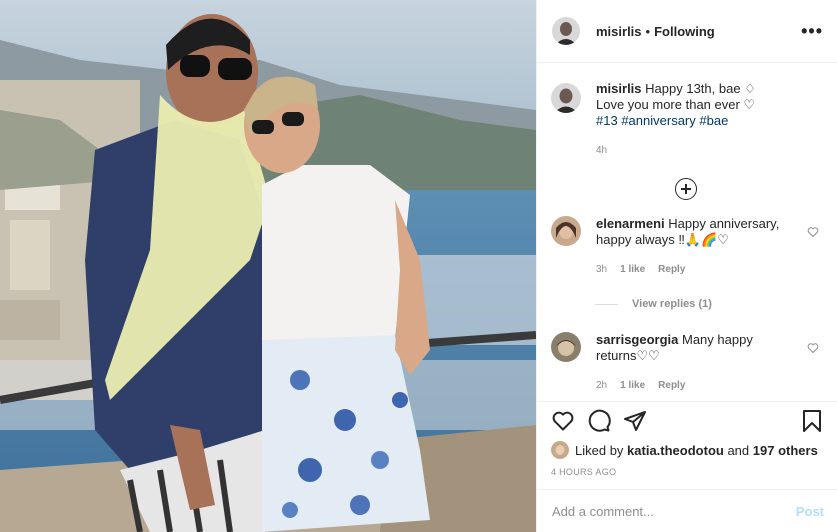 This screenshot has width=837, height=532. What do you see at coordinates (676, 104) in the screenshot?
I see `caption-line2: Love you more than ever ♡` at bounding box center [676, 104].